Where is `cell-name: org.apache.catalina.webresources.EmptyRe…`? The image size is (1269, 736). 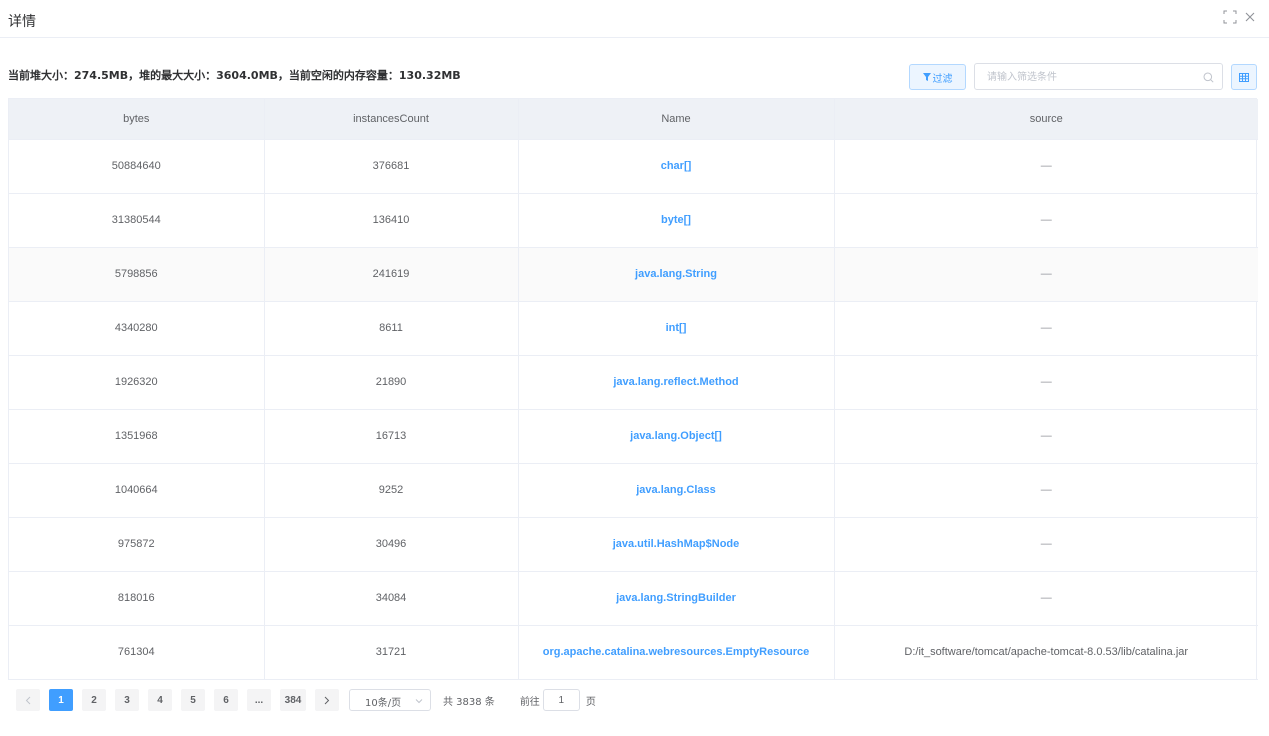 cell-name: org.apache.catalina.webresources.EmptyRe… is located at coordinates (676, 652).